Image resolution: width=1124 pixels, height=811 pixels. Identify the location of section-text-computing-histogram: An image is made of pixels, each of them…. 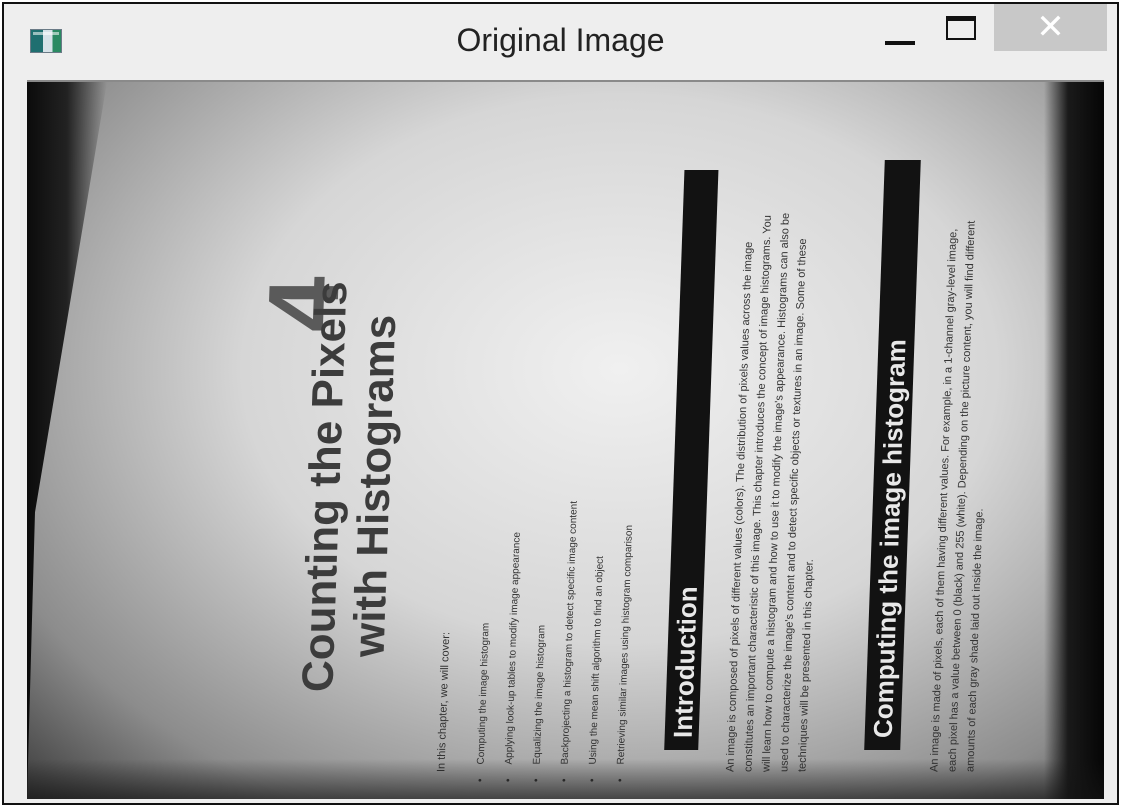
(957, 496).